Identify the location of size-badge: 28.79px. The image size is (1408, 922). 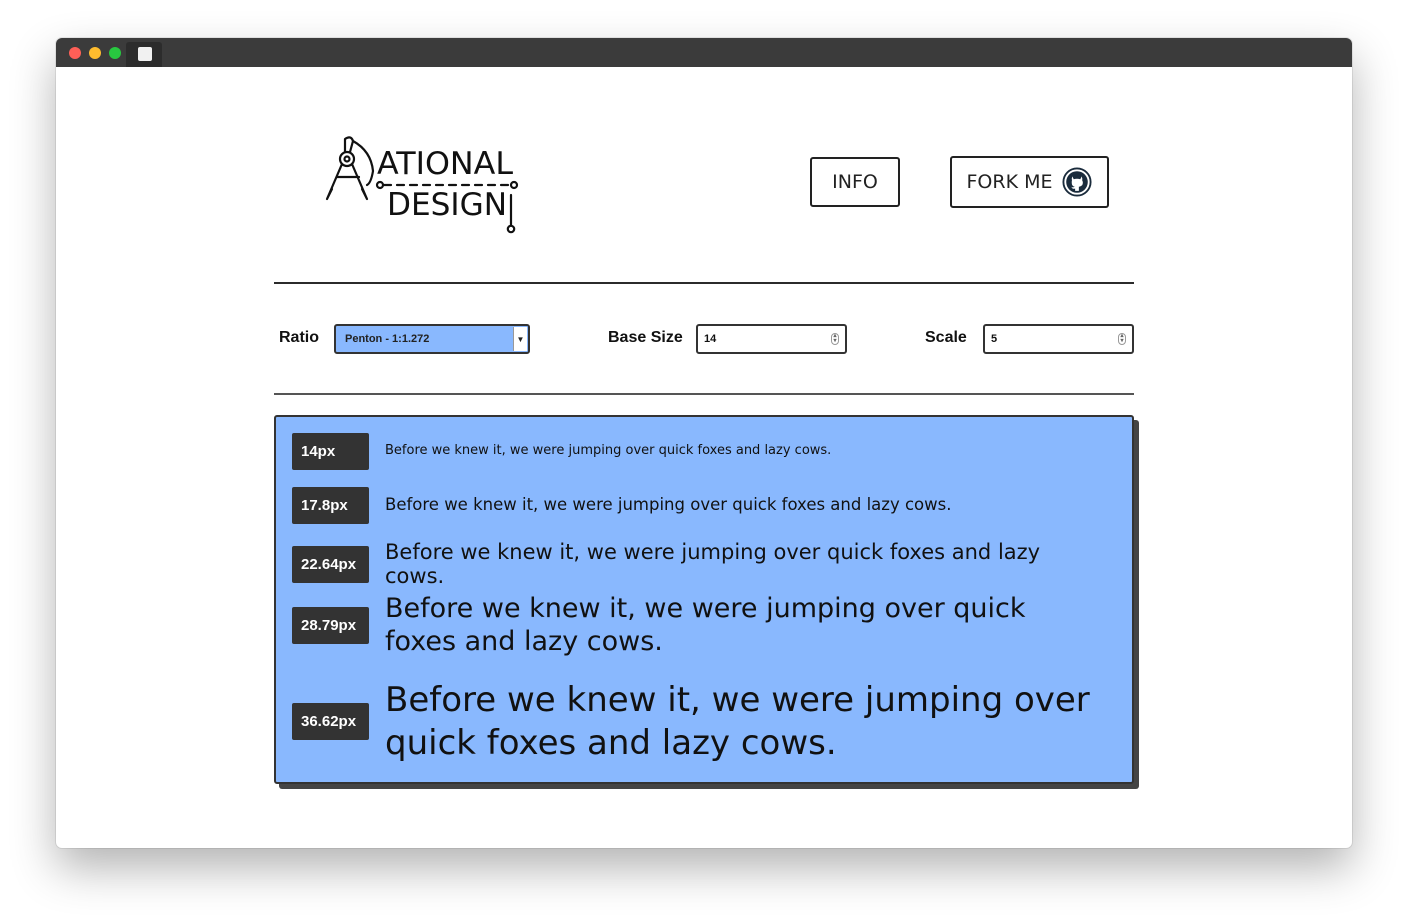
(330, 626).